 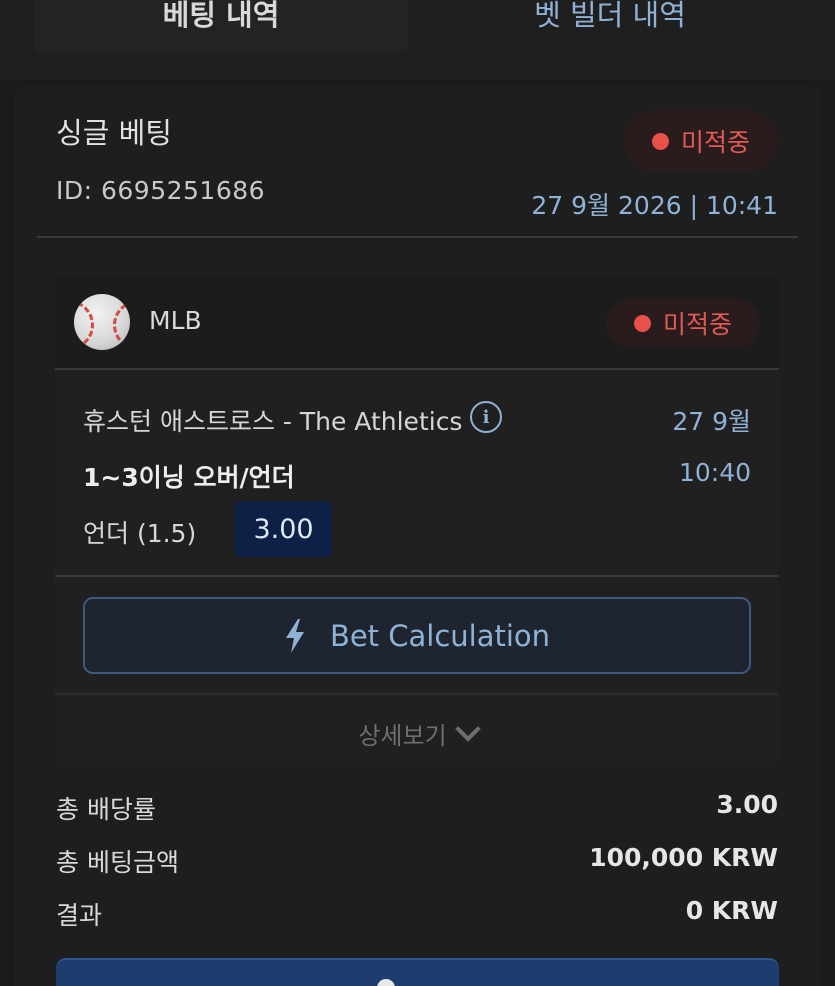 I want to click on details-toggle: 상세보기, so click(x=417, y=733).